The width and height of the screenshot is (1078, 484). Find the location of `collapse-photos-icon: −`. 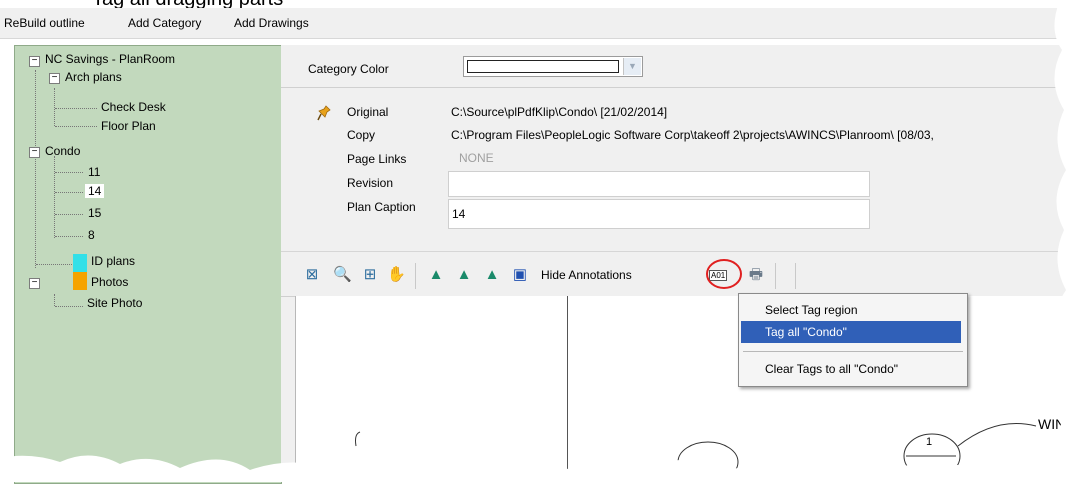

collapse-photos-icon: − is located at coordinates (34, 283).